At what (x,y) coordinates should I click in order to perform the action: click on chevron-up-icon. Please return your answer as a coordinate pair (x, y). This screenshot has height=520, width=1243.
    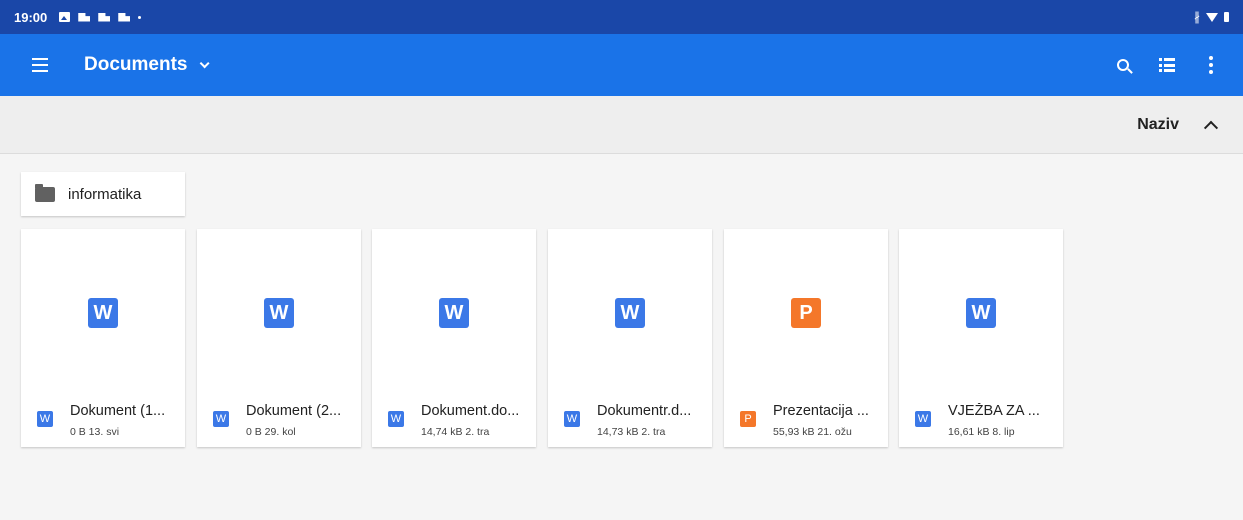
    Looking at the image, I should click on (1211, 127).